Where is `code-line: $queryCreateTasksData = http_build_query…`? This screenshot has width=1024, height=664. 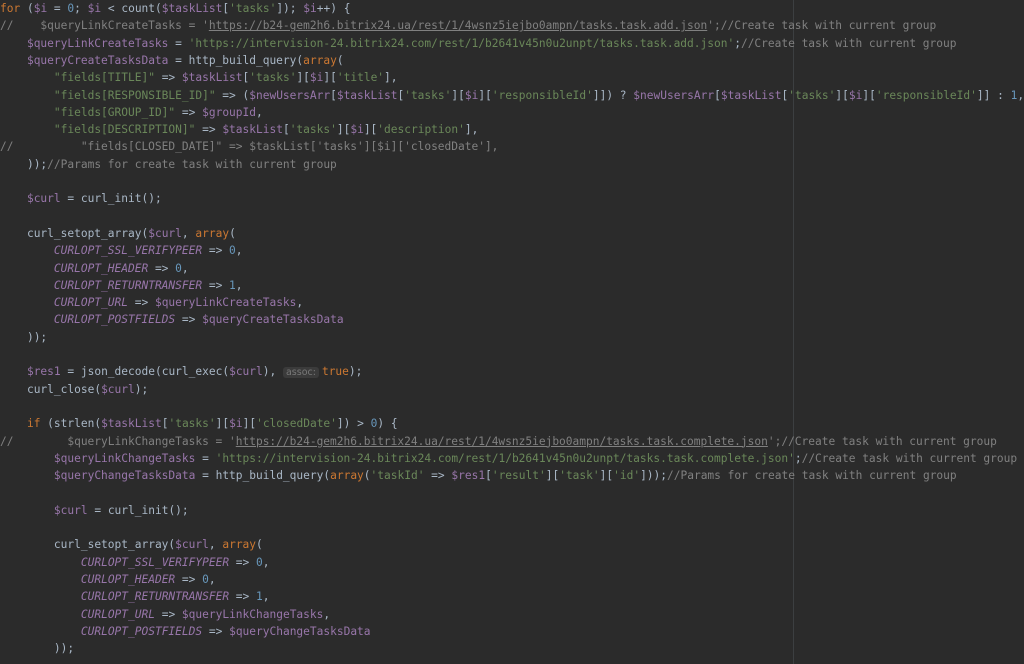
code-line: $queryCreateTasksData = http_build_query… is located at coordinates (172, 60).